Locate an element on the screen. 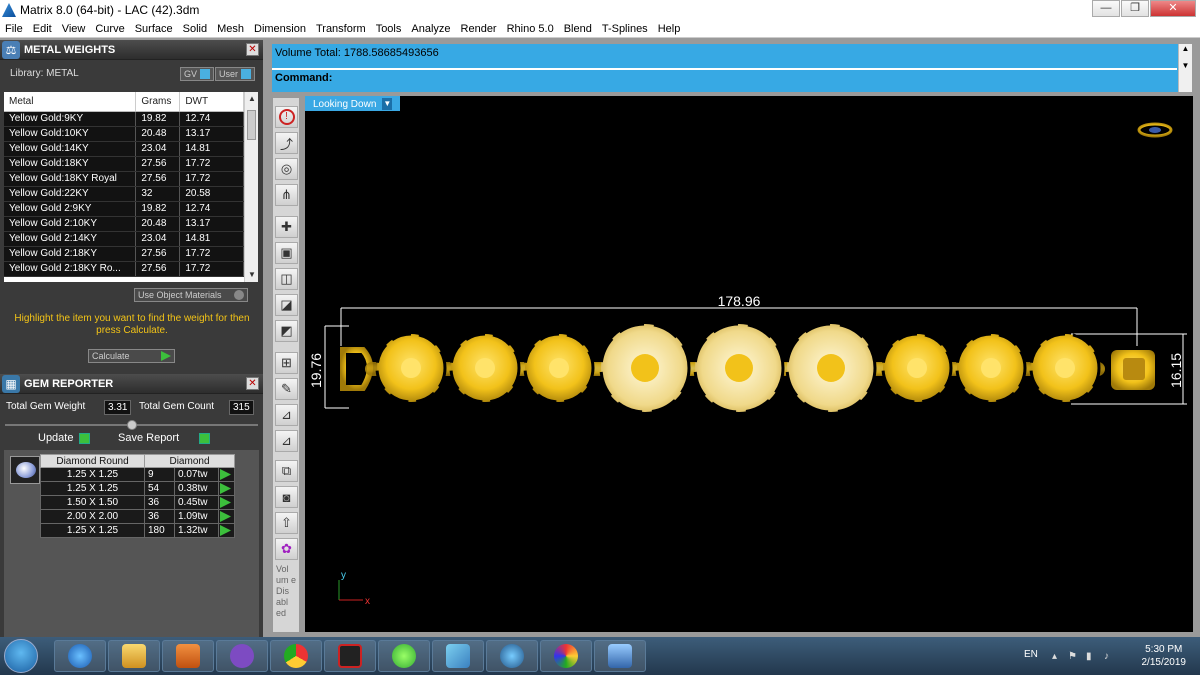 This screenshot has height=675, width=1200. table-row: Yellow Gold 2:10KY 20.48 13.17 is located at coordinates (124, 224).